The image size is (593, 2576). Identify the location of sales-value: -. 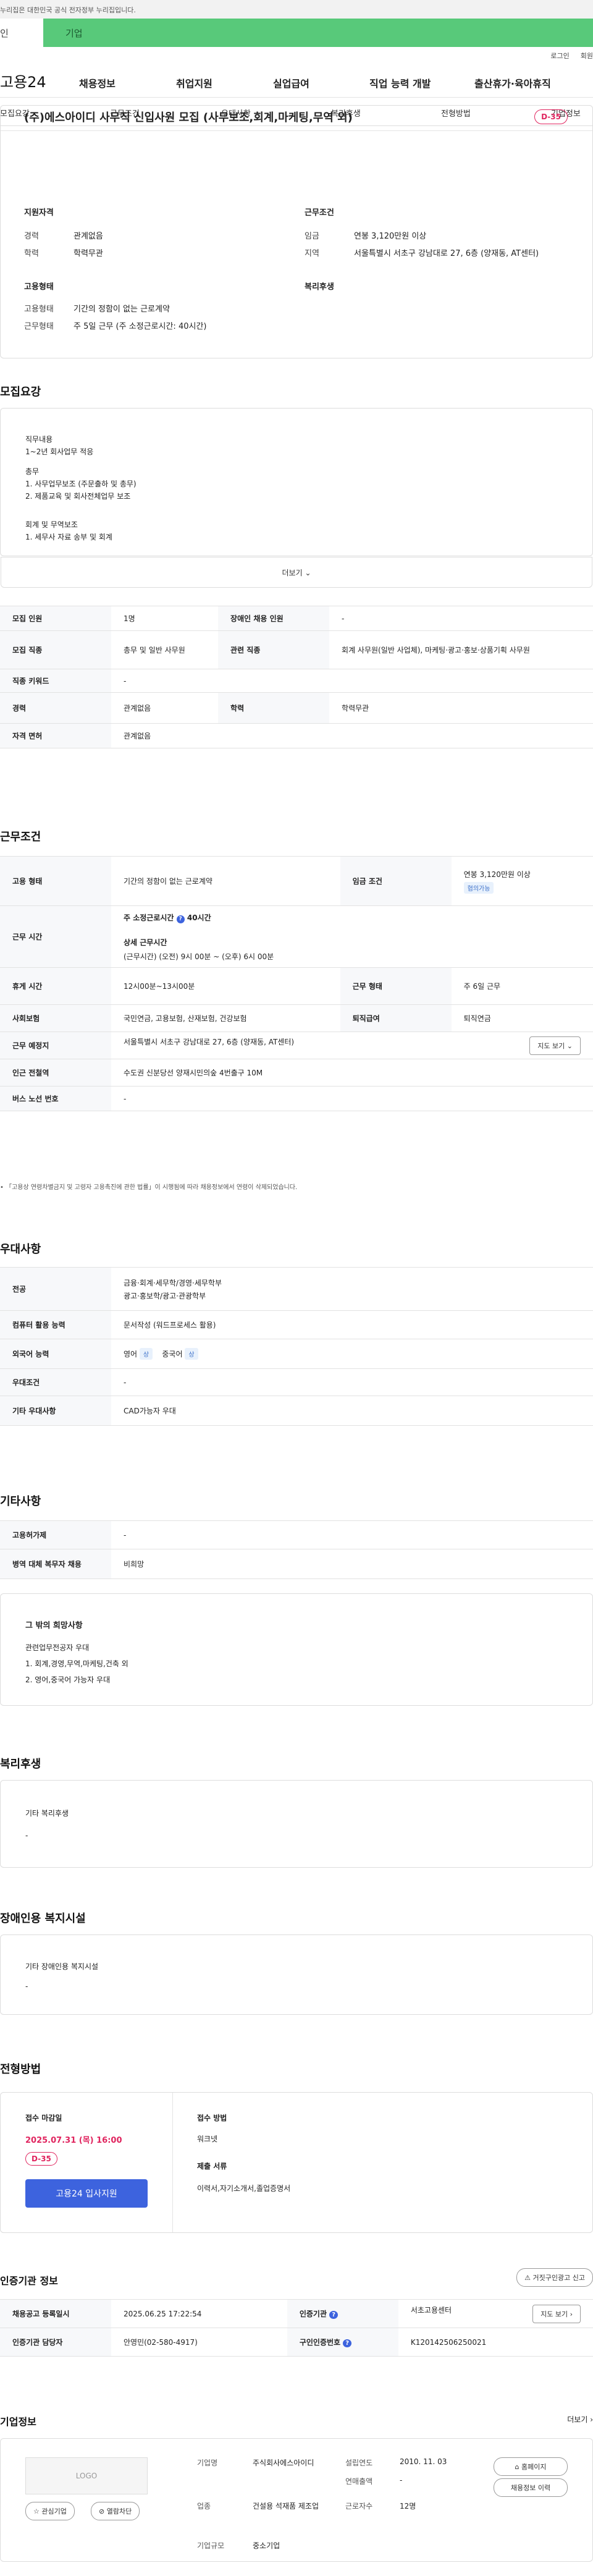
(401, 2480).